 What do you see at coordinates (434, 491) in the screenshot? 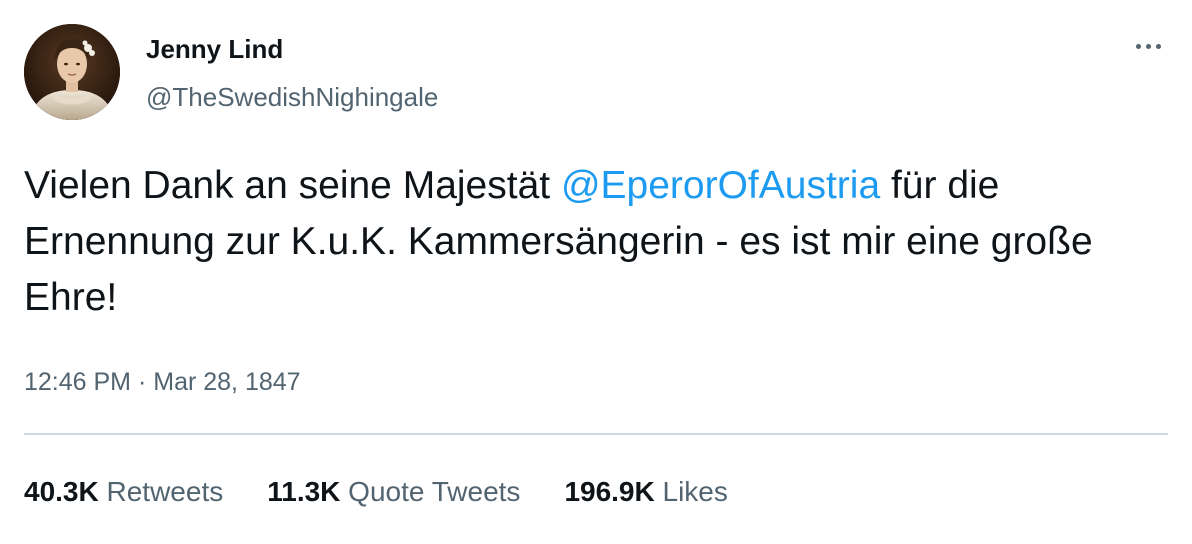
I see `quotes-label: Quote Tweets` at bounding box center [434, 491].